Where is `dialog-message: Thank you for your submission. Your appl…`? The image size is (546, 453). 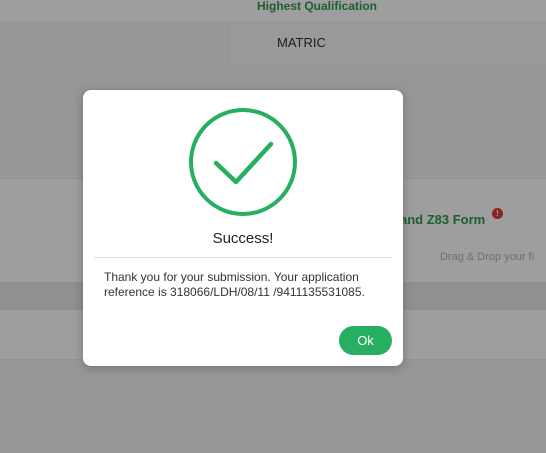
dialog-message: Thank you for your submission. Your appl… is located at coordinates (234, 284).